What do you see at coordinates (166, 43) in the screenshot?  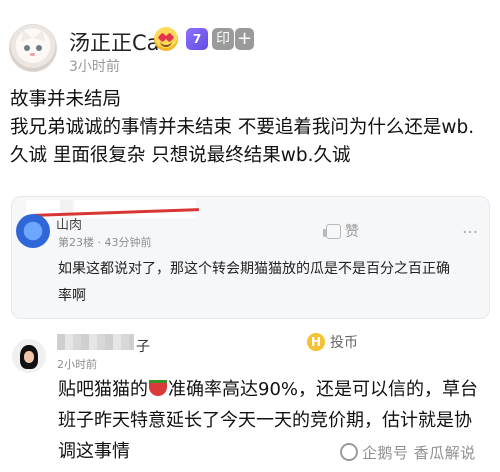 I see `emoji-smile` at bounding box center [166, 43].